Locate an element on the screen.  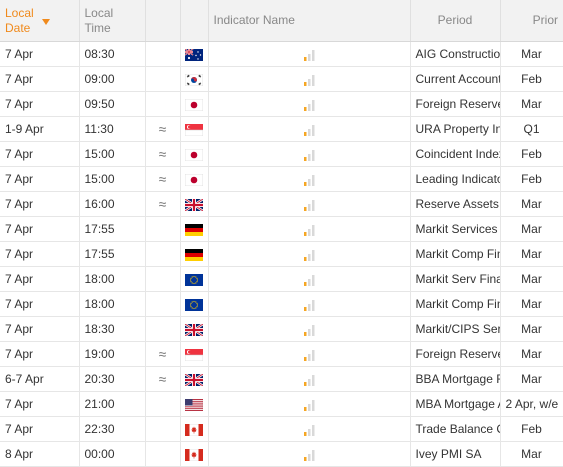
table-row: 7 Apr08:30AIG Construction IndexMar57.4 is located at coordinates (281, 54).